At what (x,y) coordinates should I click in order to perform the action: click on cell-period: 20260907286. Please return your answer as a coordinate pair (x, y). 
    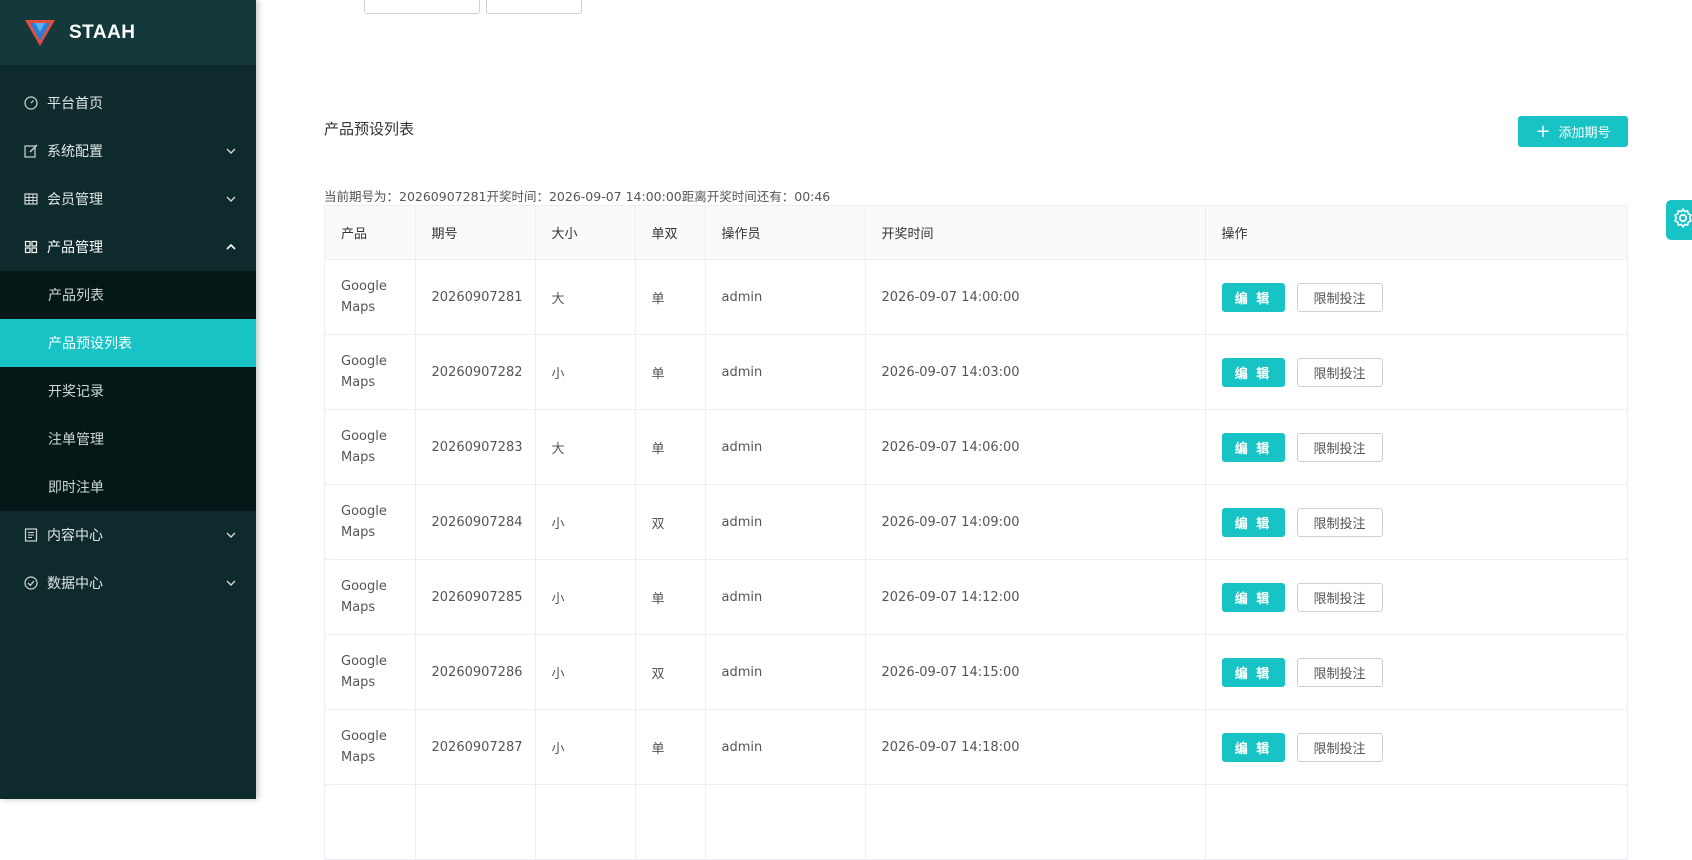
    Looking at the image, I should click on (475, 672).